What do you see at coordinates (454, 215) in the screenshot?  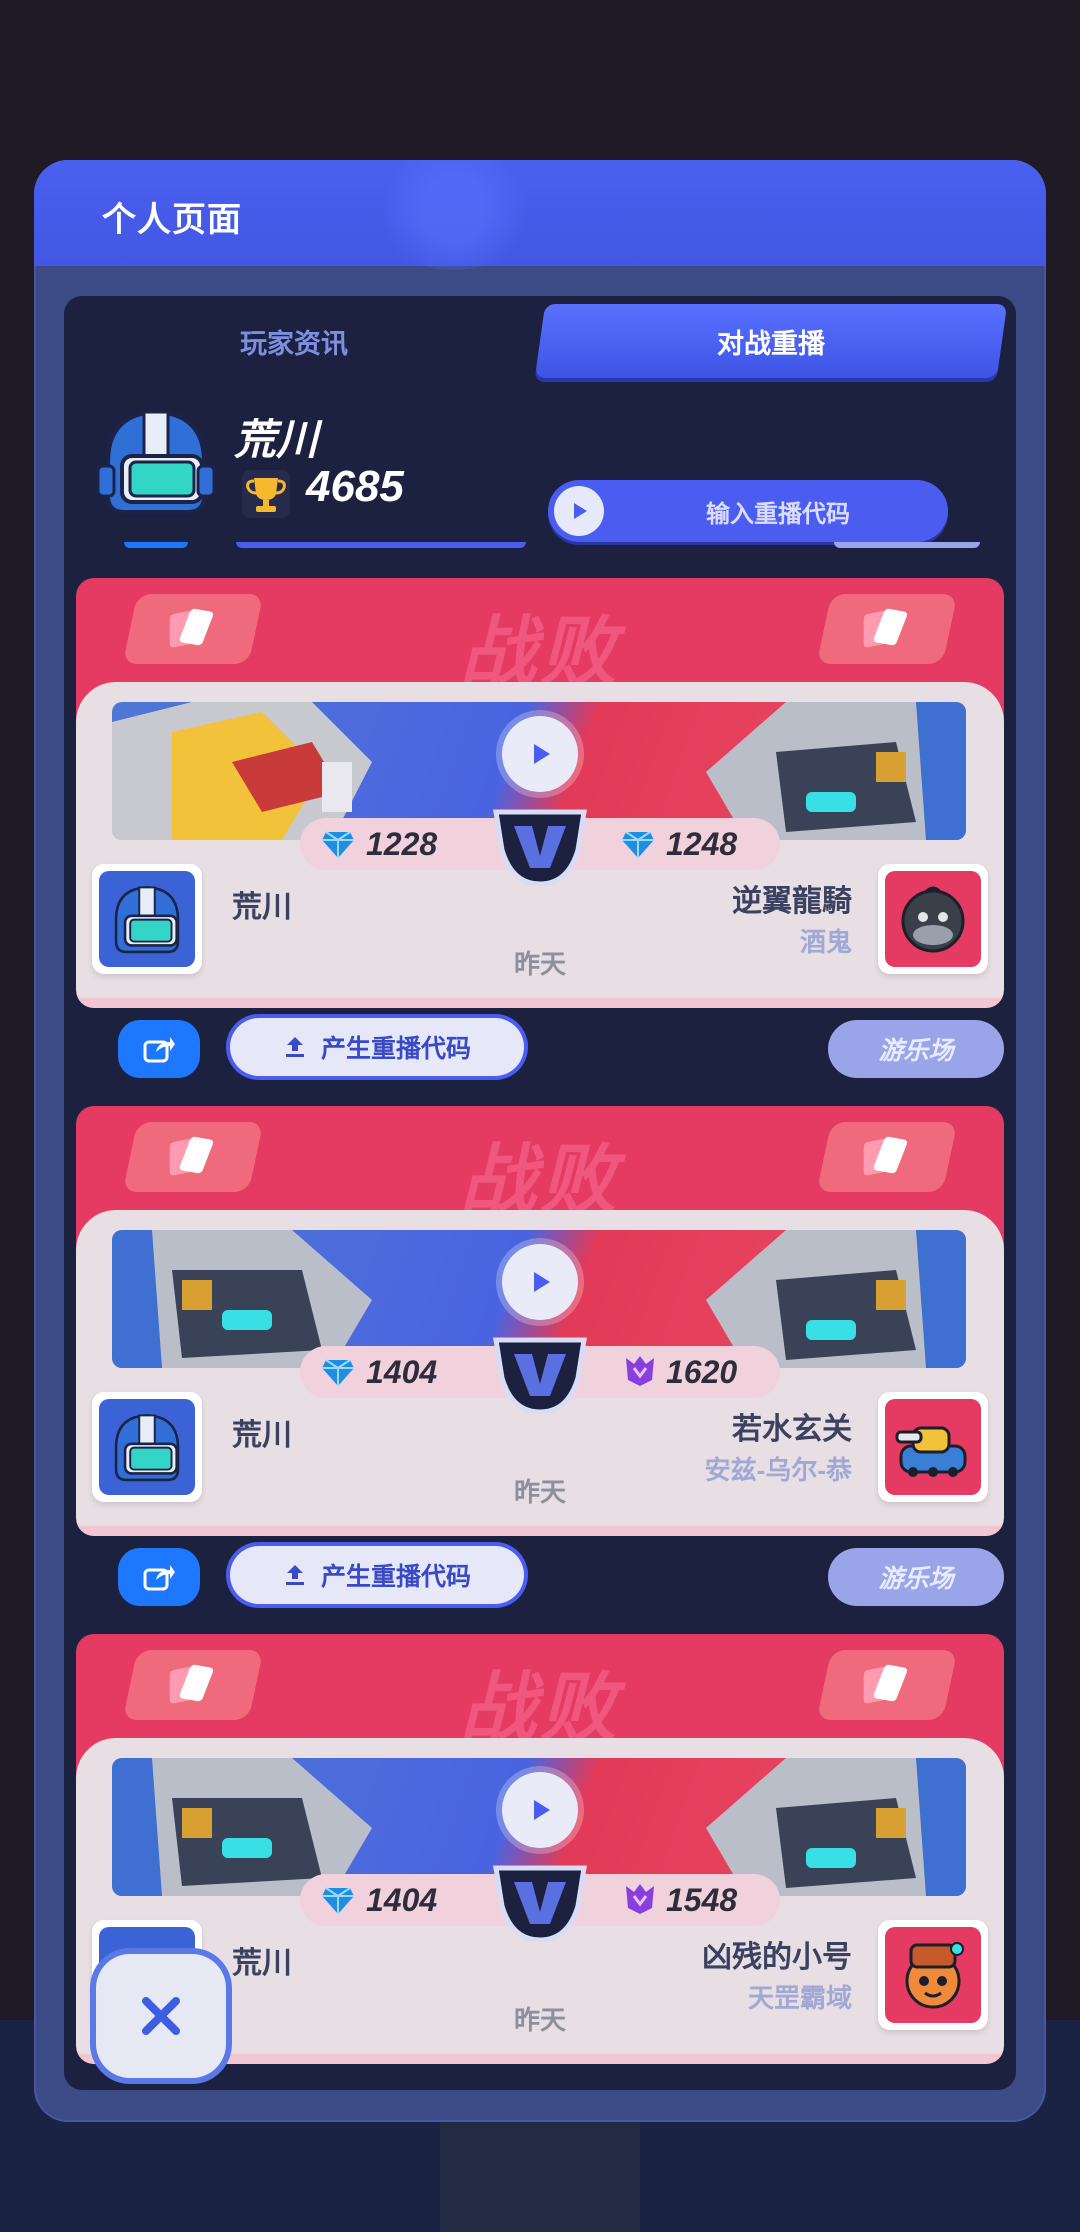 I see `header-decoration` at bounding box center [454, 215].